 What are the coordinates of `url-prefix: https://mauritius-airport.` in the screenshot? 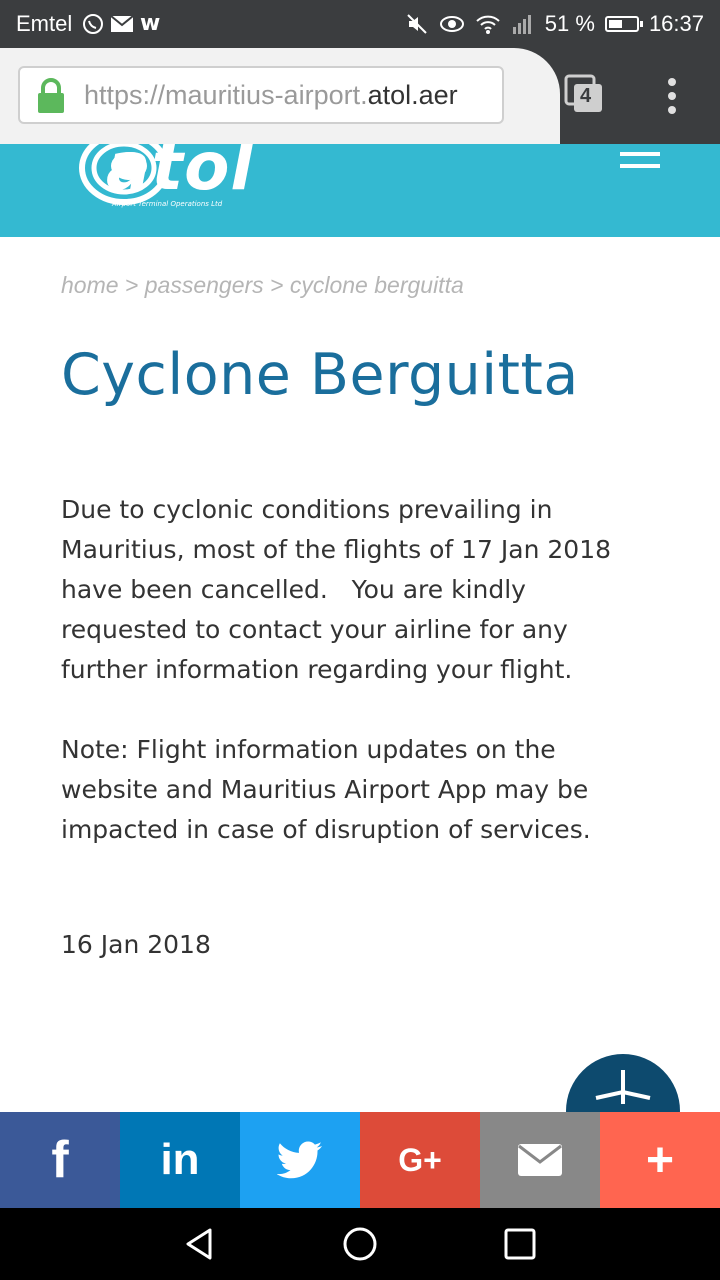 It's located at (226, 95).